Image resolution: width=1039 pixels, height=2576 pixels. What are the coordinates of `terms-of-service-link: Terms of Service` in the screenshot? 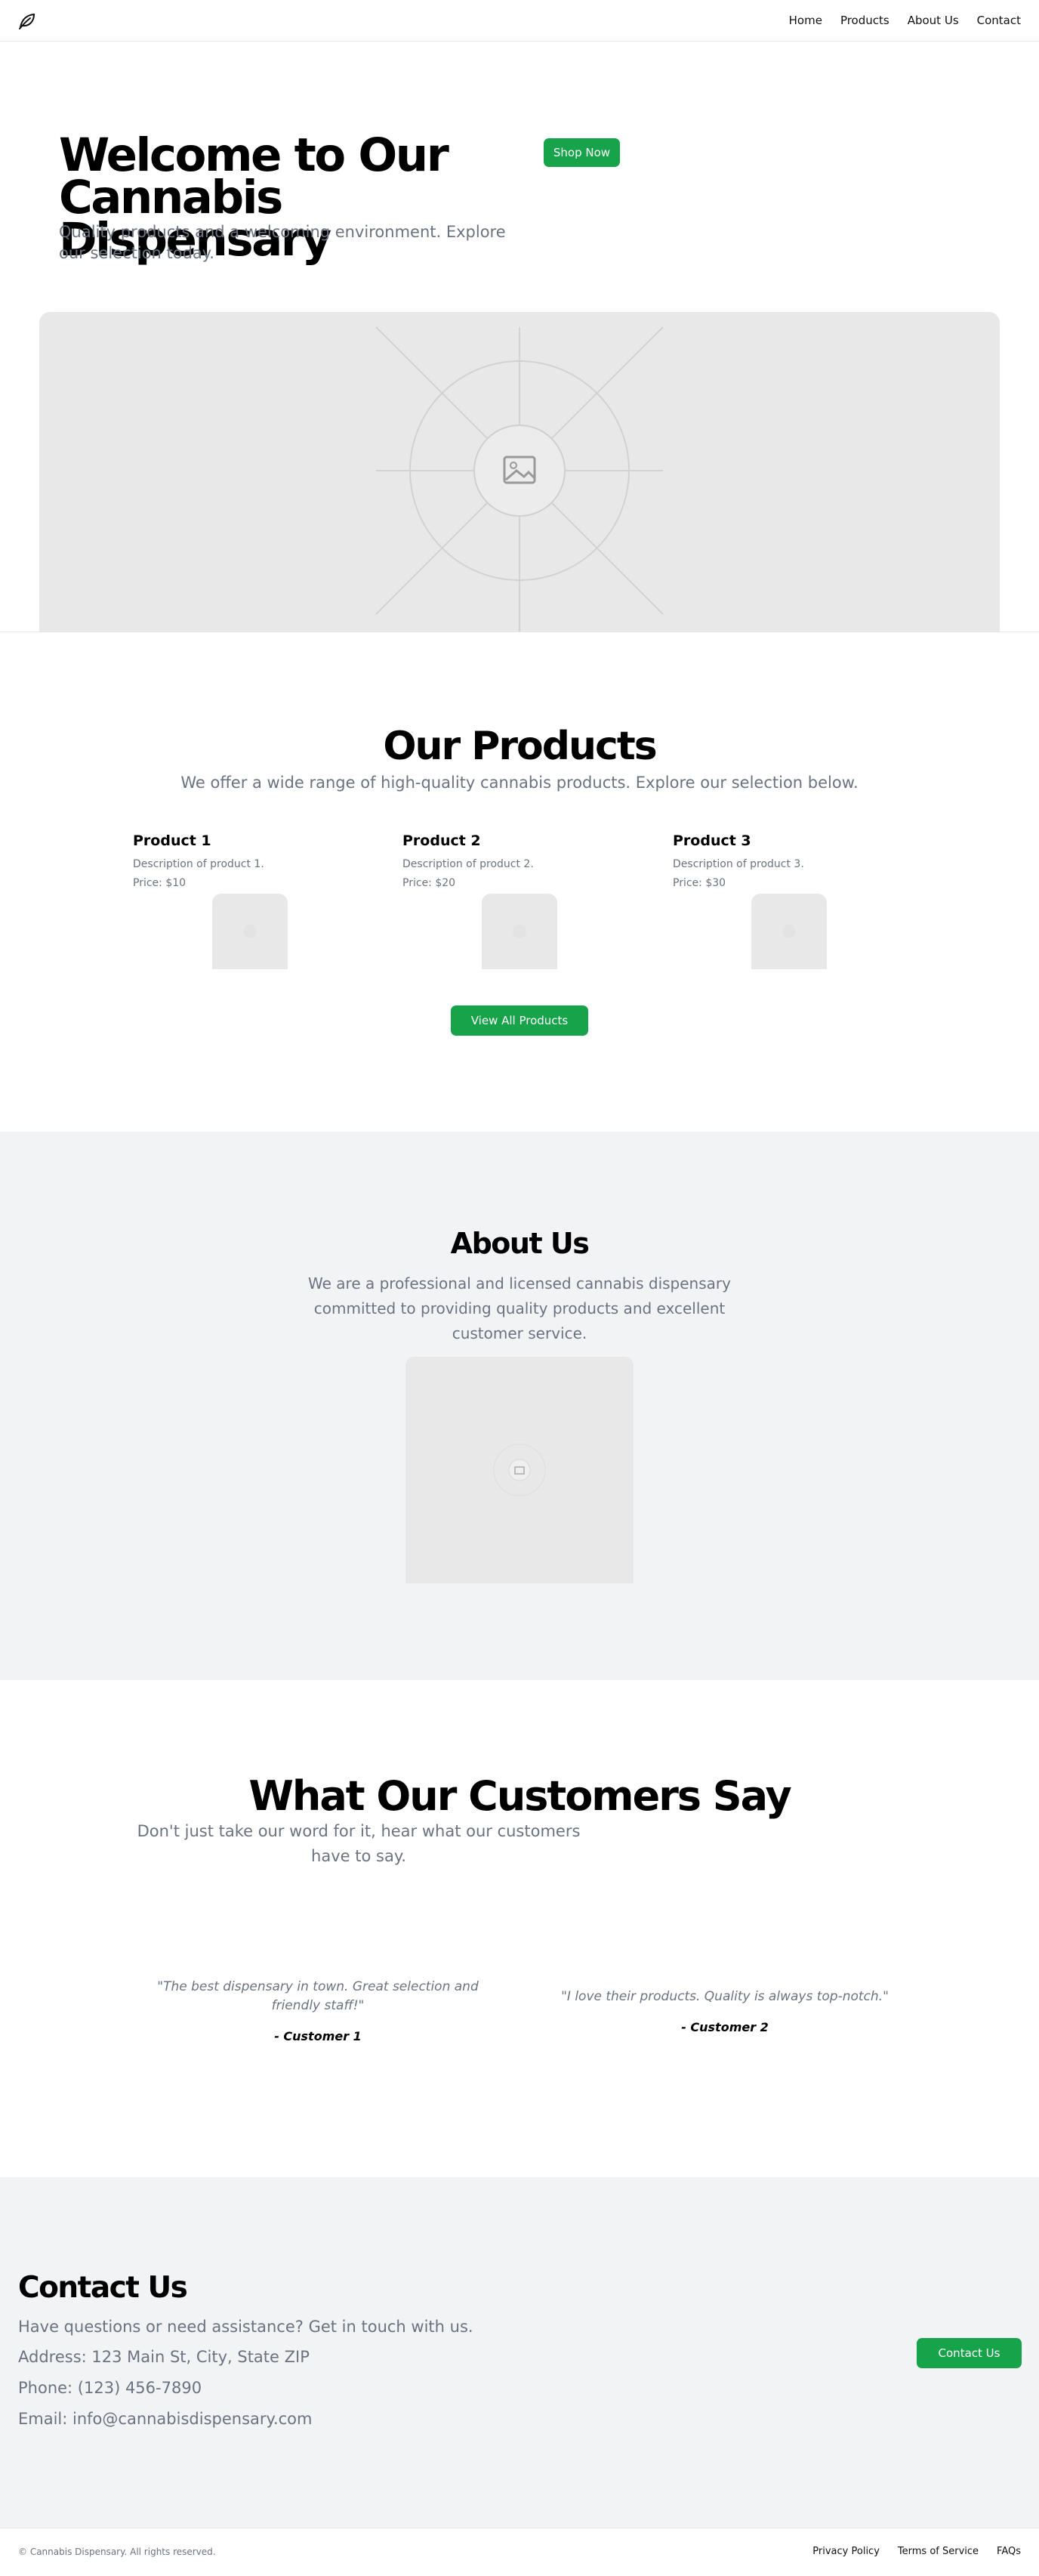 It's located at (938, 2551).